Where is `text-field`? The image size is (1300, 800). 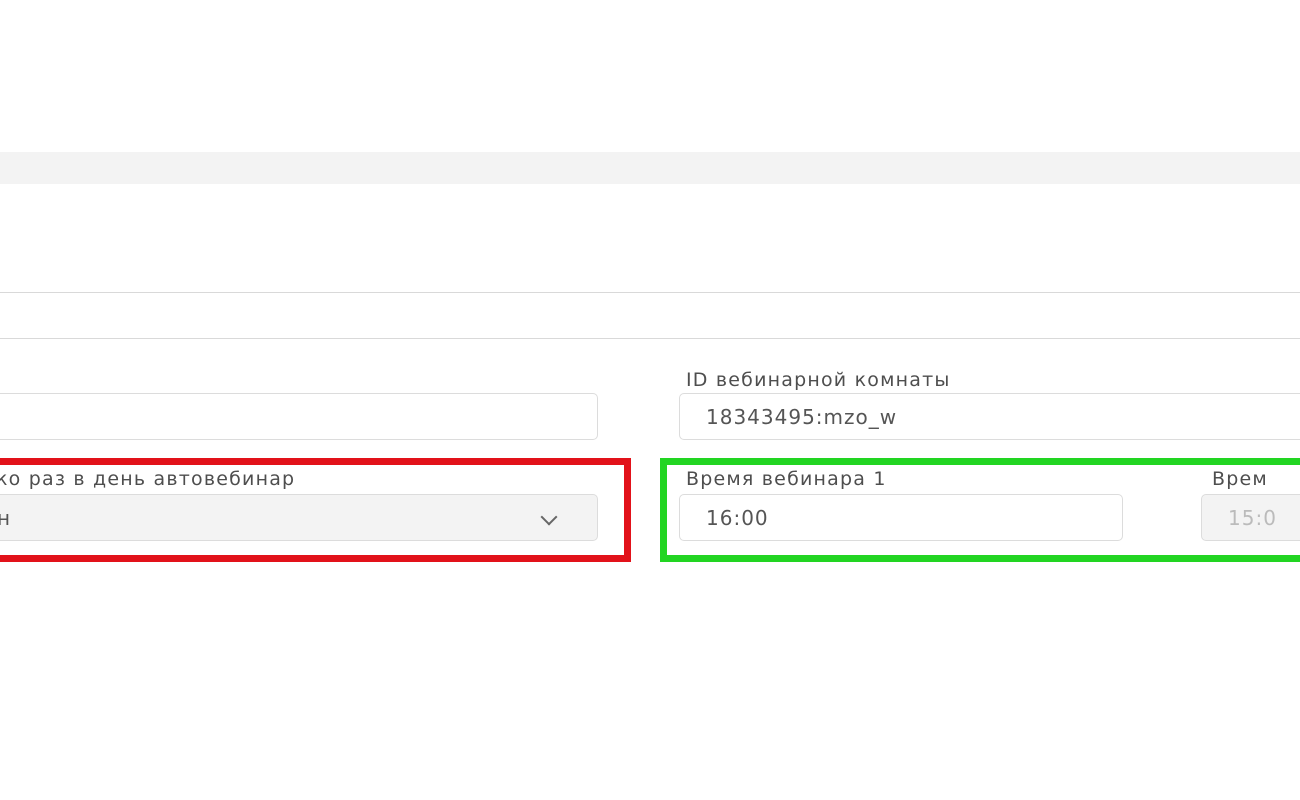
text-field is located at coordinates (299, 416).